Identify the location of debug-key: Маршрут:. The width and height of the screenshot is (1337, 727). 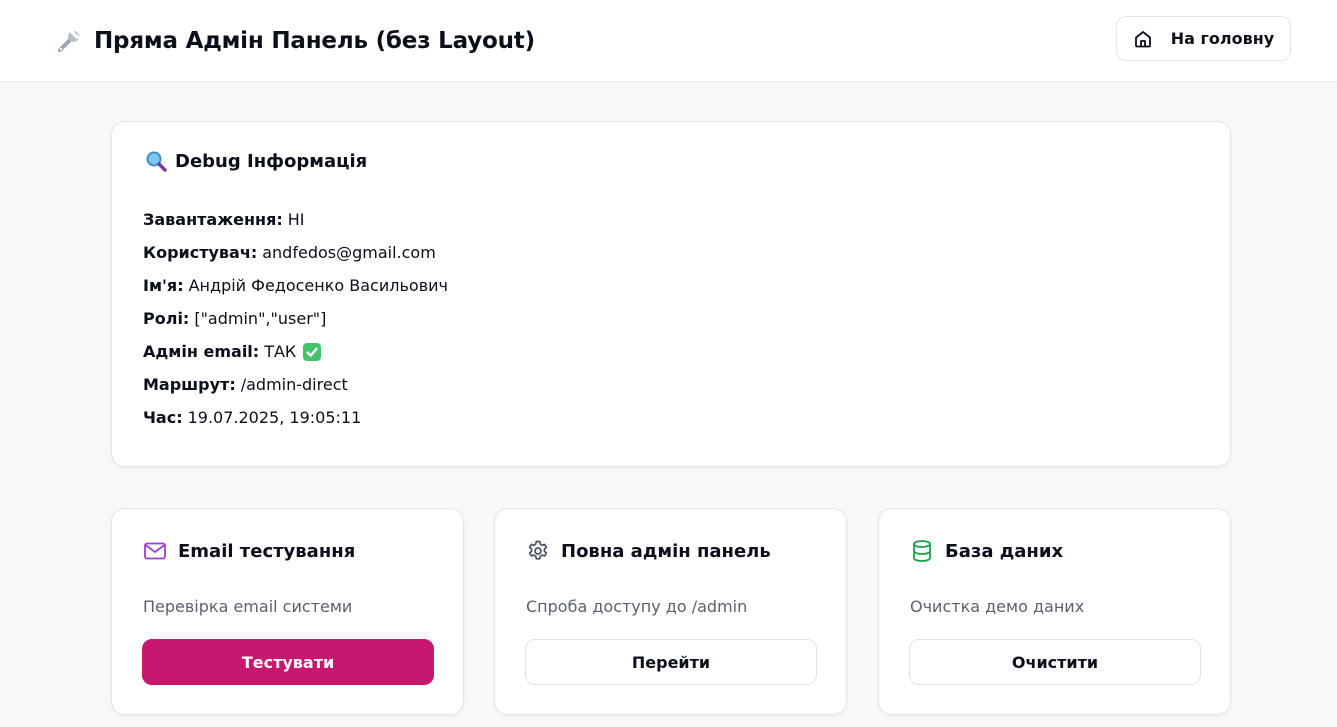
(189, 384).